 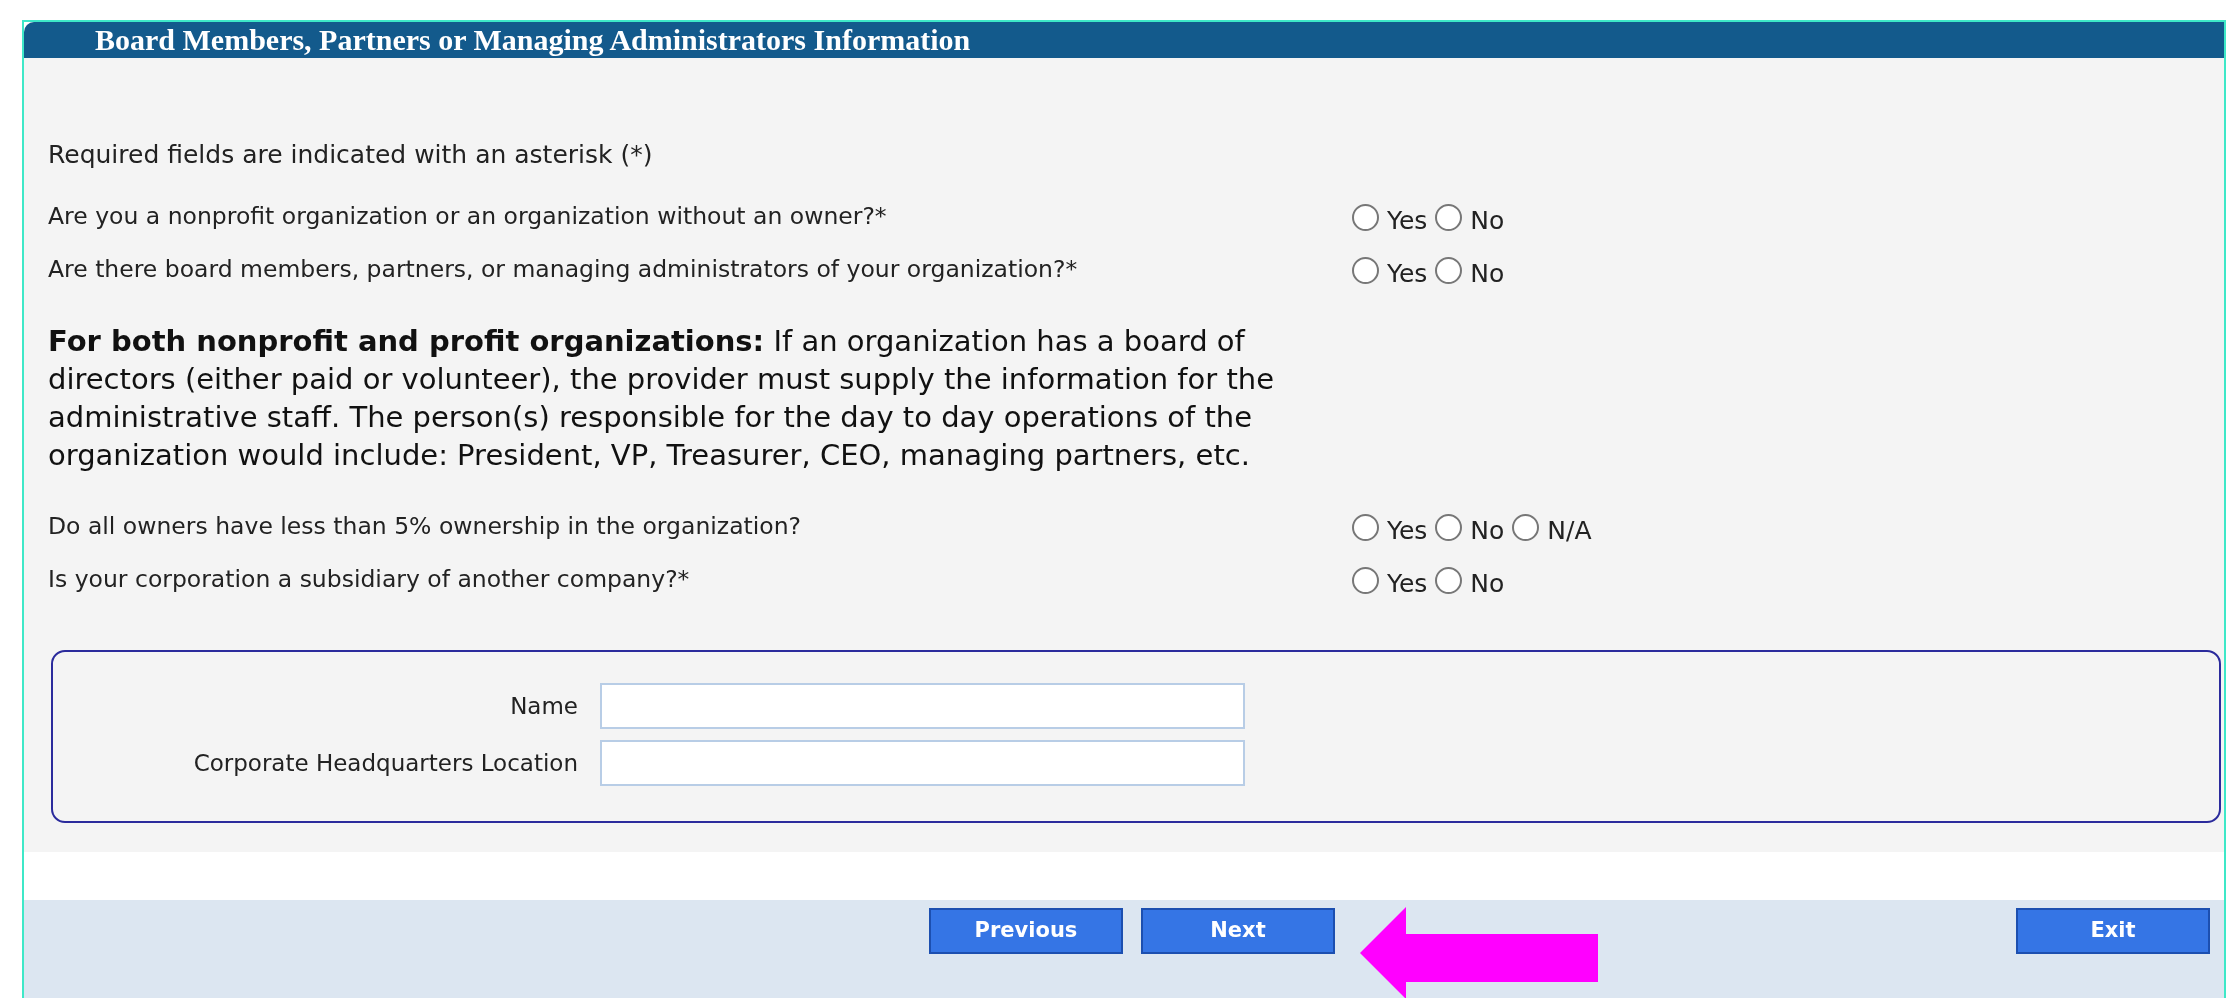 I want to click on question-label: Do all owners have less than 5% ownership in the organization?, so click(x=425, y=527).